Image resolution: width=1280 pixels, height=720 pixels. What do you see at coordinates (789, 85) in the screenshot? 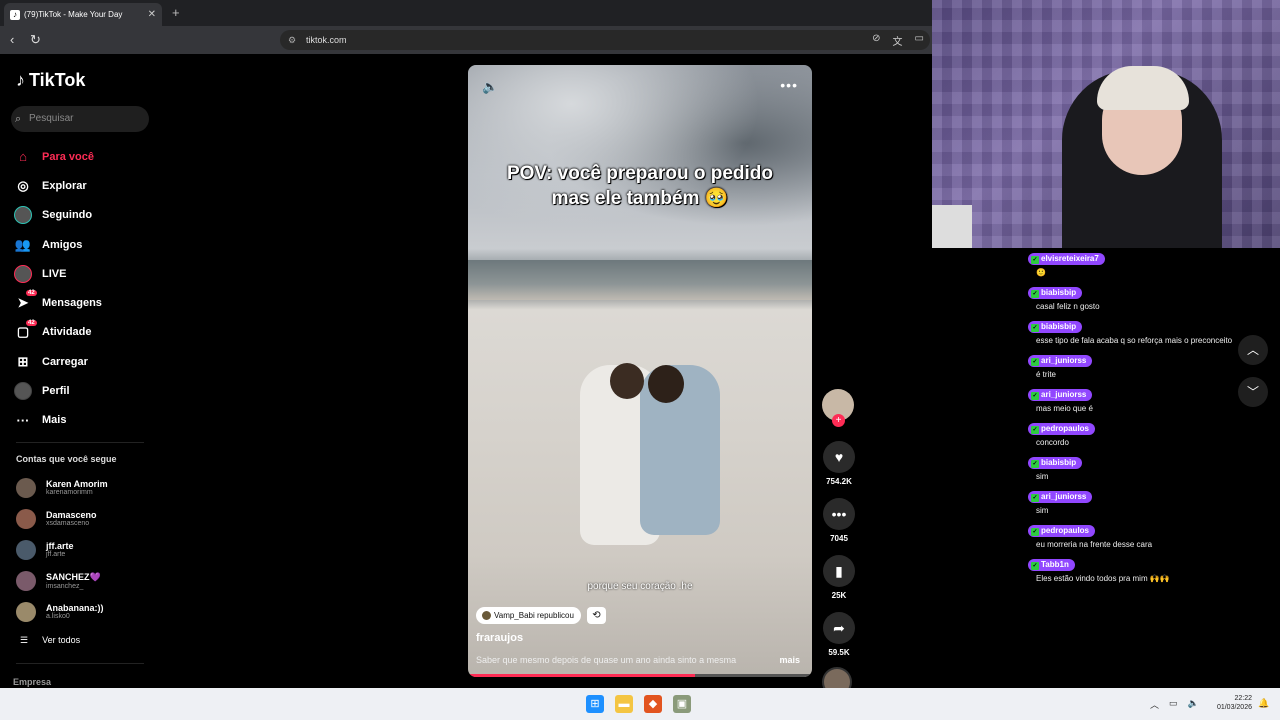
I see `more-options-icon: •••` at bounding box center [789, 85].